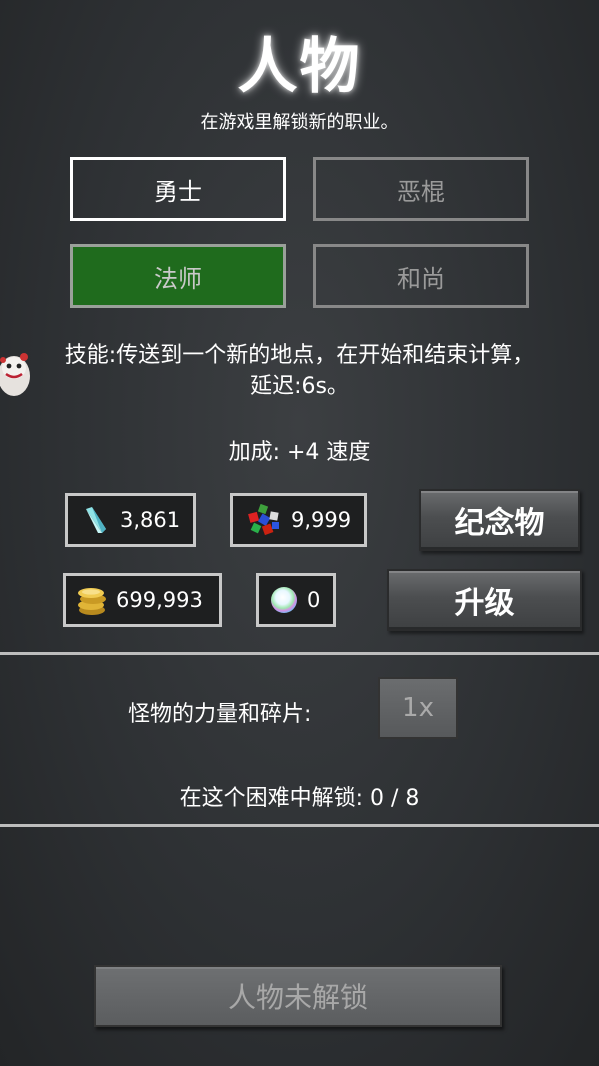  What do you see at coordinates (418, 708) in the screenshot?
I see `multiplier-button: 1x` at bounding box center [418, 708].